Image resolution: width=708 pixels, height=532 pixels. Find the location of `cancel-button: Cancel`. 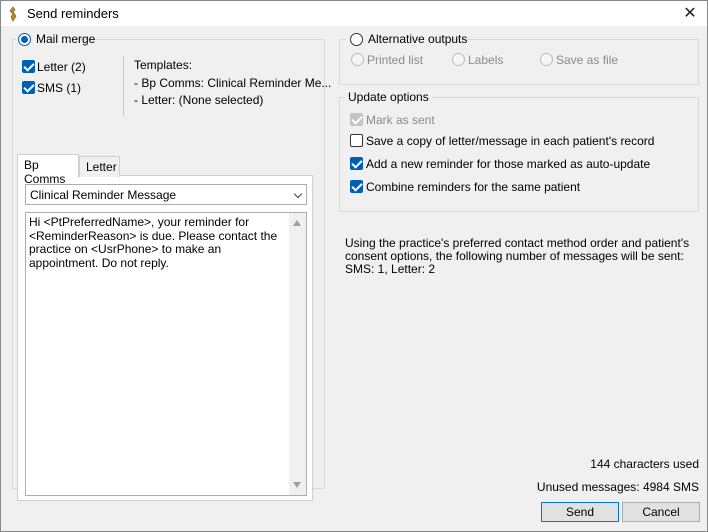

cancel-button: Cancel is located at coordinates (661, 512).